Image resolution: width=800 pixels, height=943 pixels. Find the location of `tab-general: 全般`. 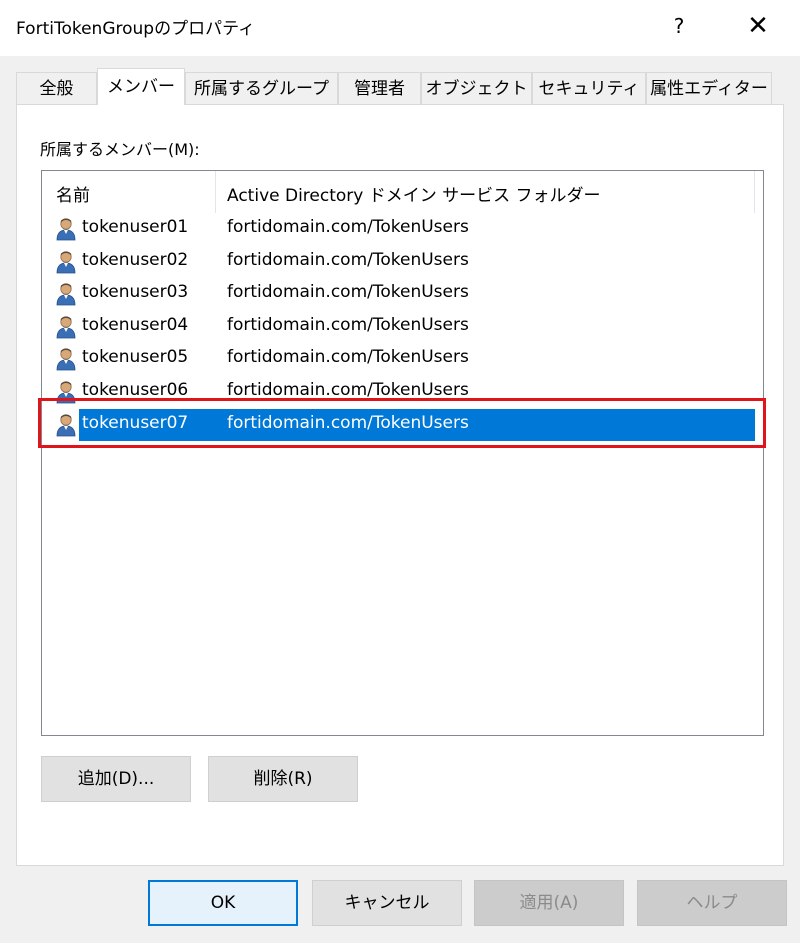

tab-general: 全般 is located at coordinates (56, 88).